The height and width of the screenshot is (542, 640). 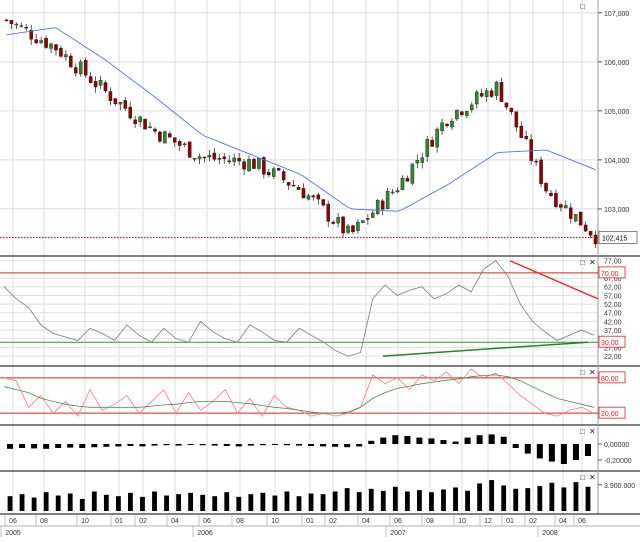 I want to click on y-tick-label-rsi: 22,00, so click(x=613, y=357).